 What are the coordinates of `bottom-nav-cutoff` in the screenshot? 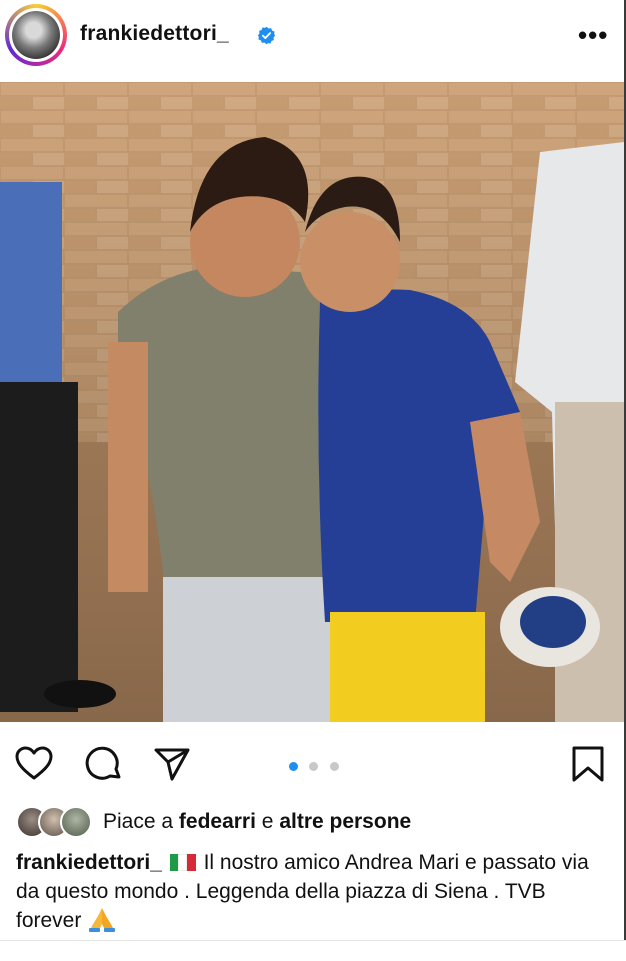 It's located at (313, 951).